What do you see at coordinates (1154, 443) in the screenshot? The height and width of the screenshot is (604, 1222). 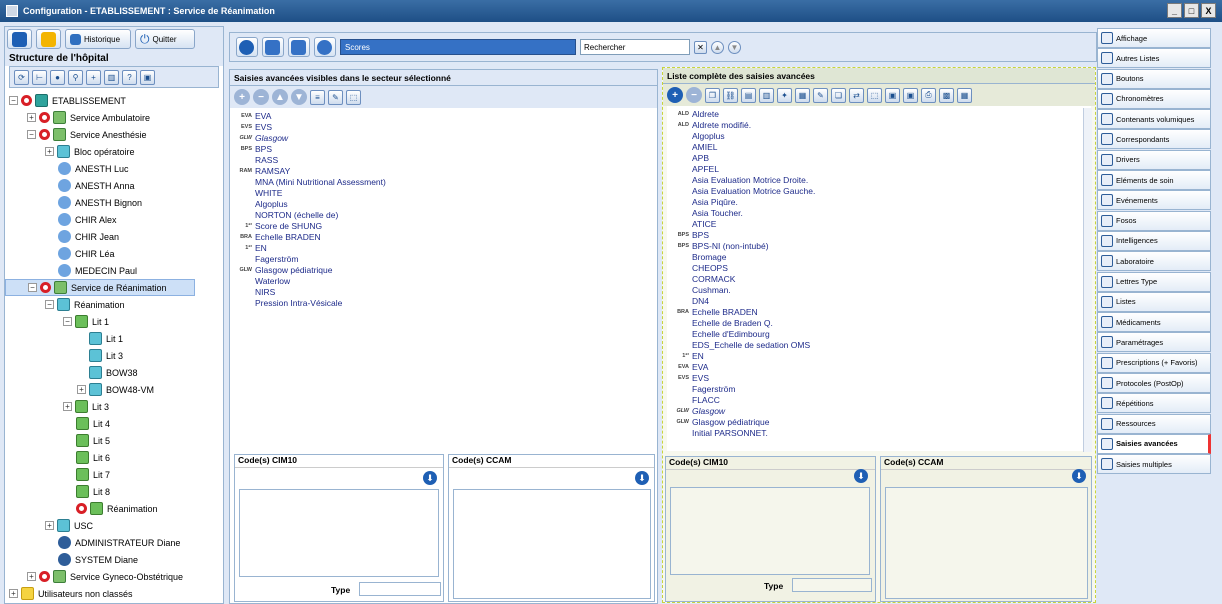 I see `tab-saisies-avanc-es: Saisies avancées` at bounding box center [1154, 443].